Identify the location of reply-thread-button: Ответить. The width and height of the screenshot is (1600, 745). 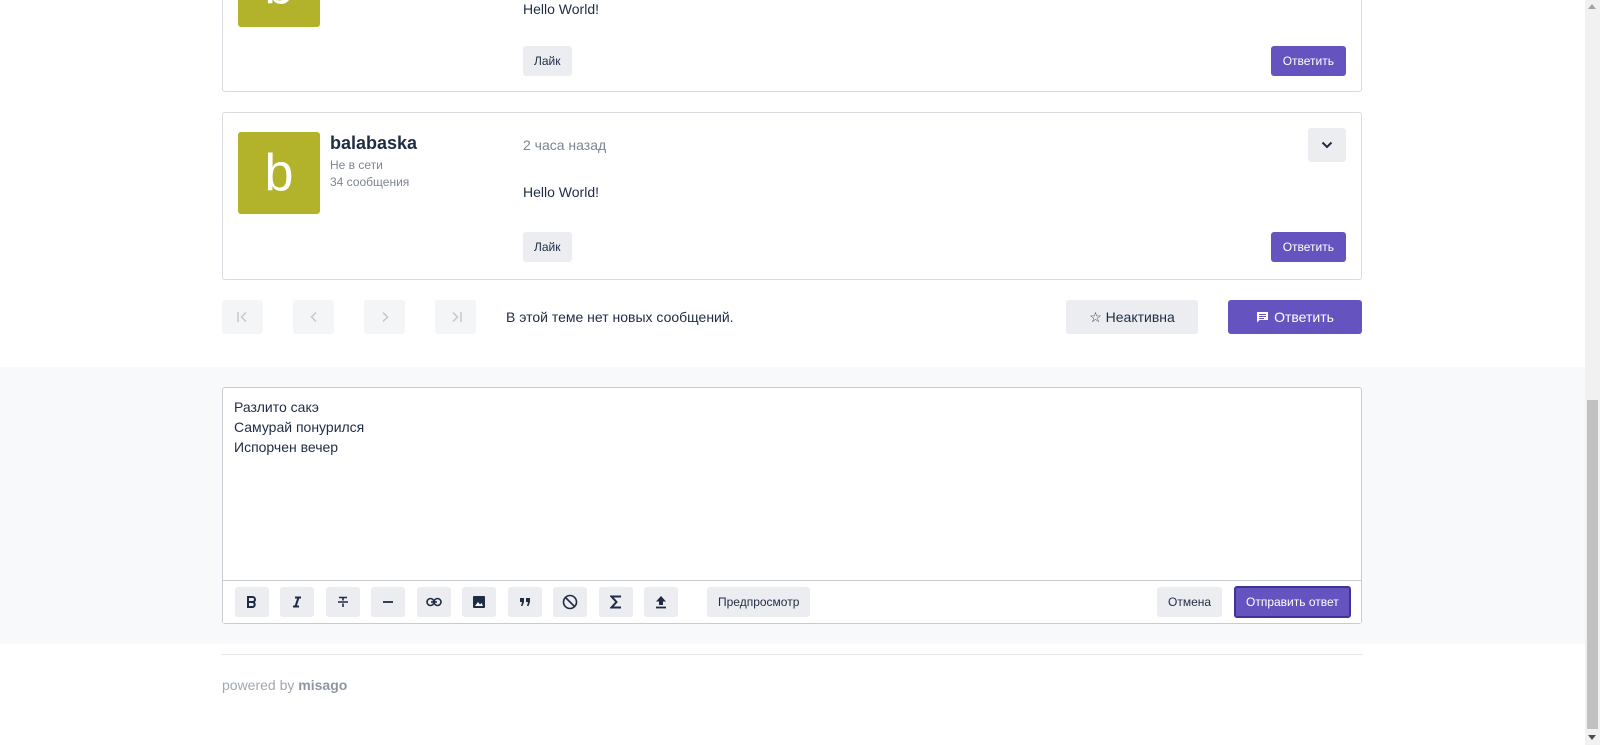
(1295, 317).